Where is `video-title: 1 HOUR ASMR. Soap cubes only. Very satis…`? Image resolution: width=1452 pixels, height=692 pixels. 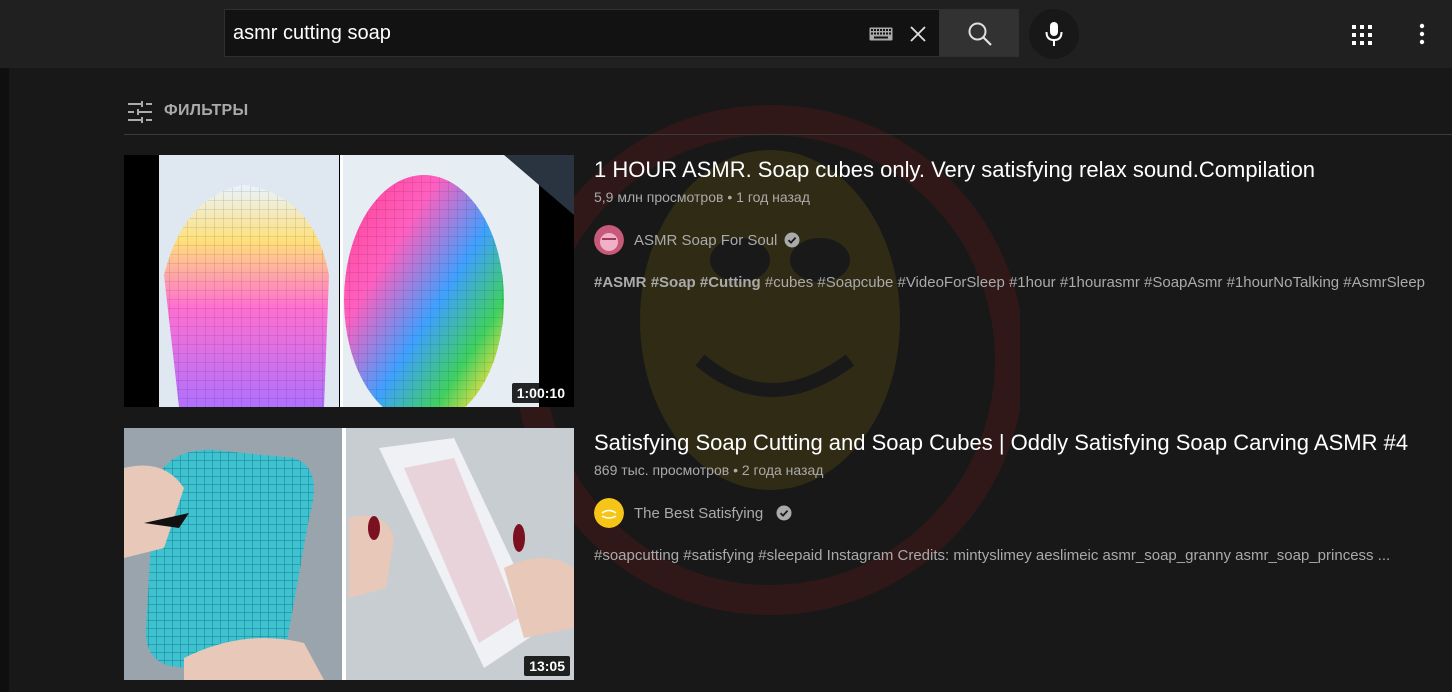 video-title: 1 HOUR ASMR. Soap cubes only. Very satis… is located at coordinates (954, 170).